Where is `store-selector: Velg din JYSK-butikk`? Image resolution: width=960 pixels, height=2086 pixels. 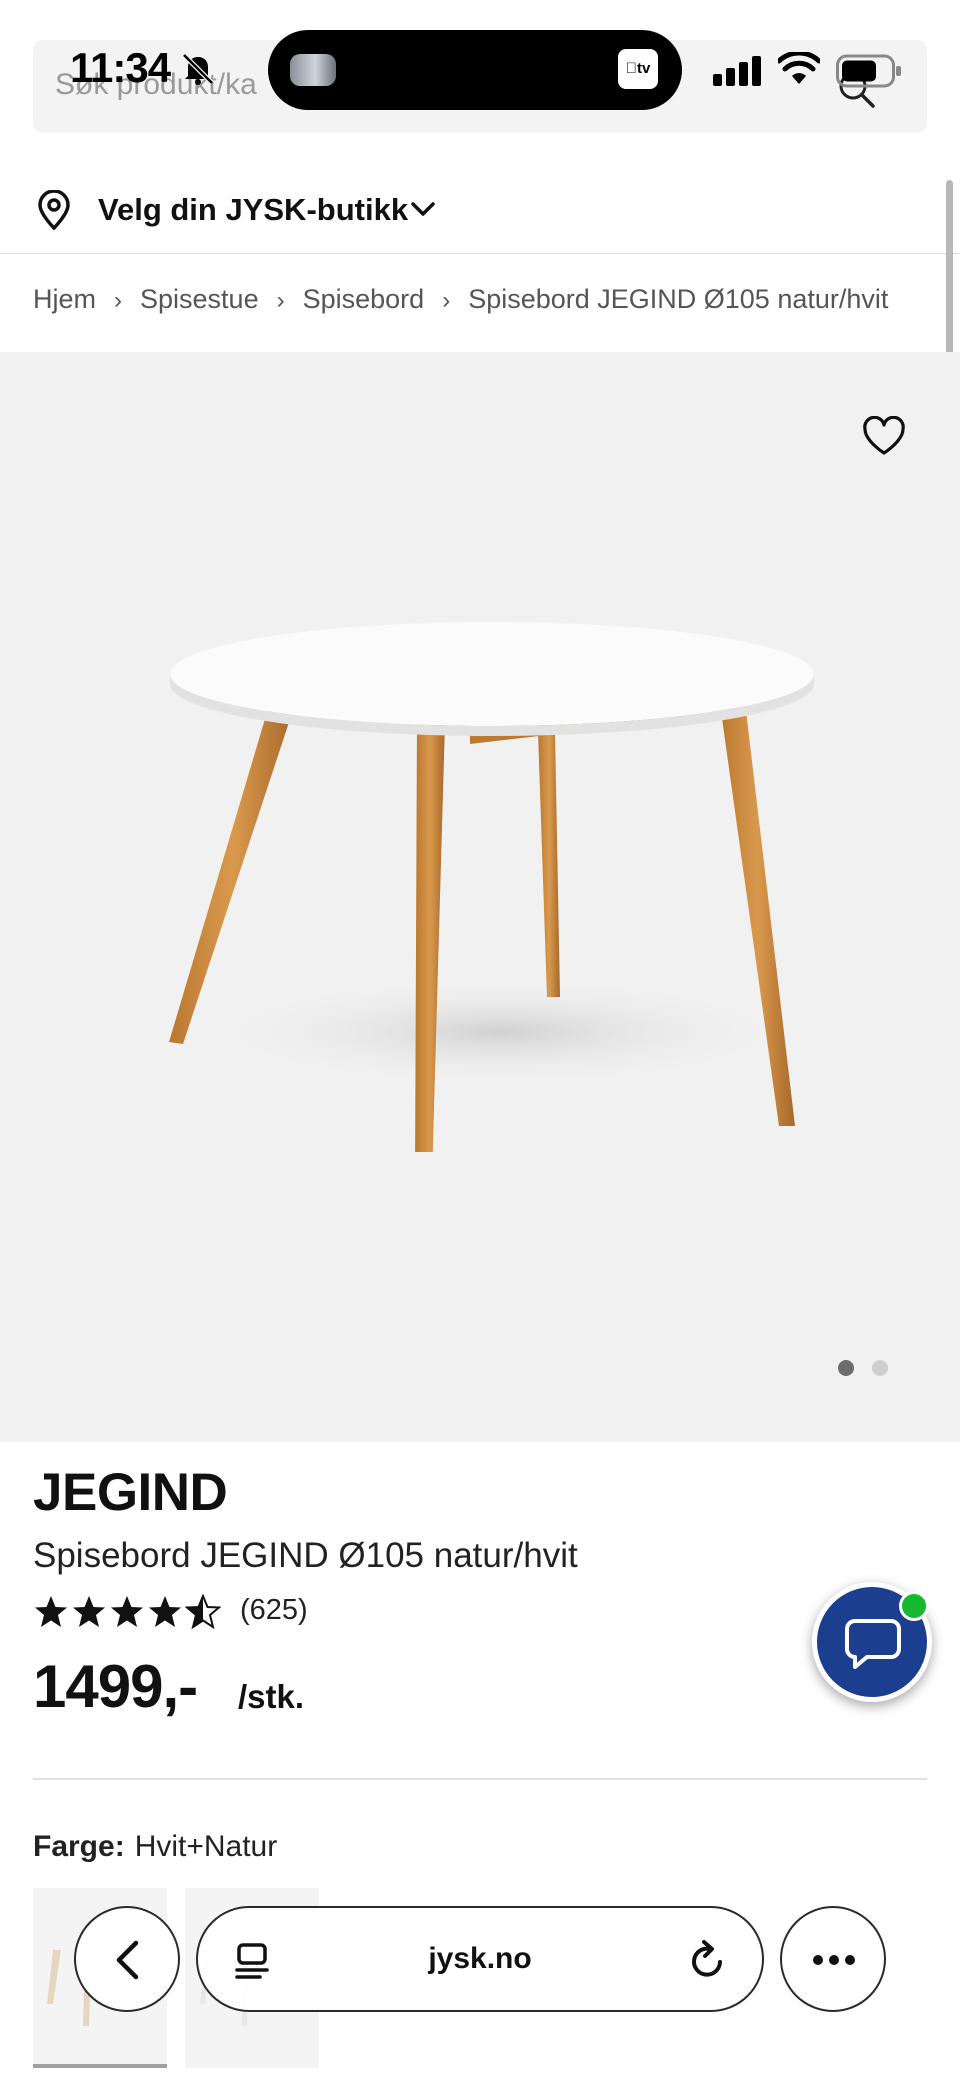 store-selector: Velg din JYSK-butikk is located at coordinates (480, 212).